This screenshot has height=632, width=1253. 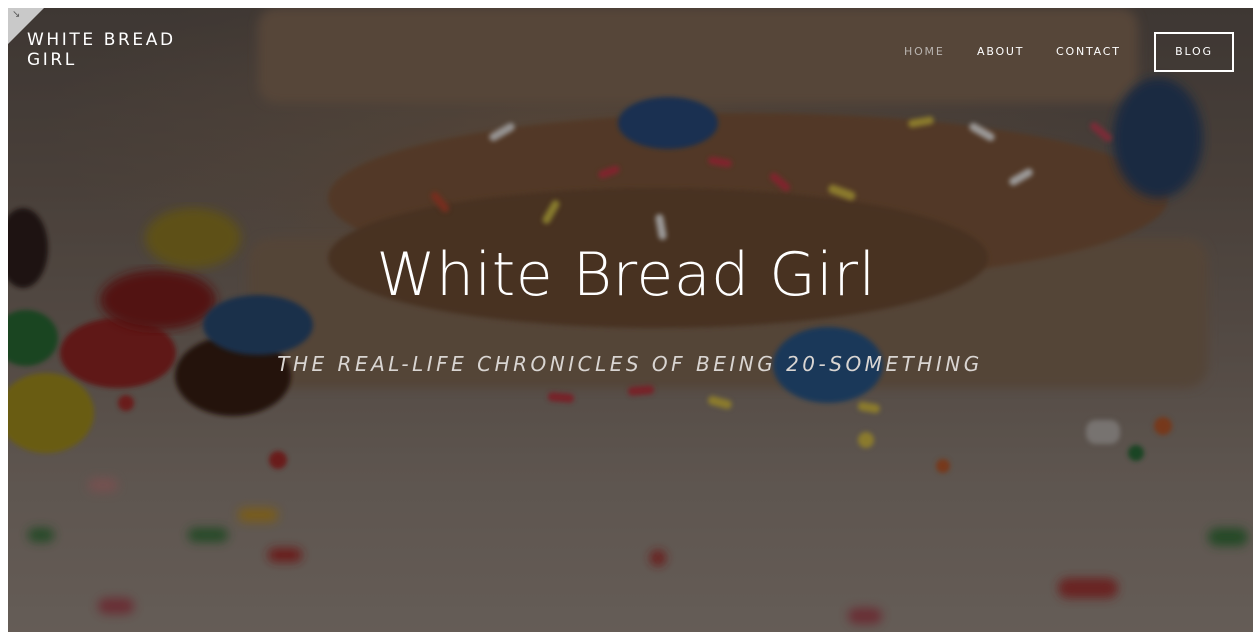 I want to click on resize-arrow-icon: ↘, so click(x=16, y=15).